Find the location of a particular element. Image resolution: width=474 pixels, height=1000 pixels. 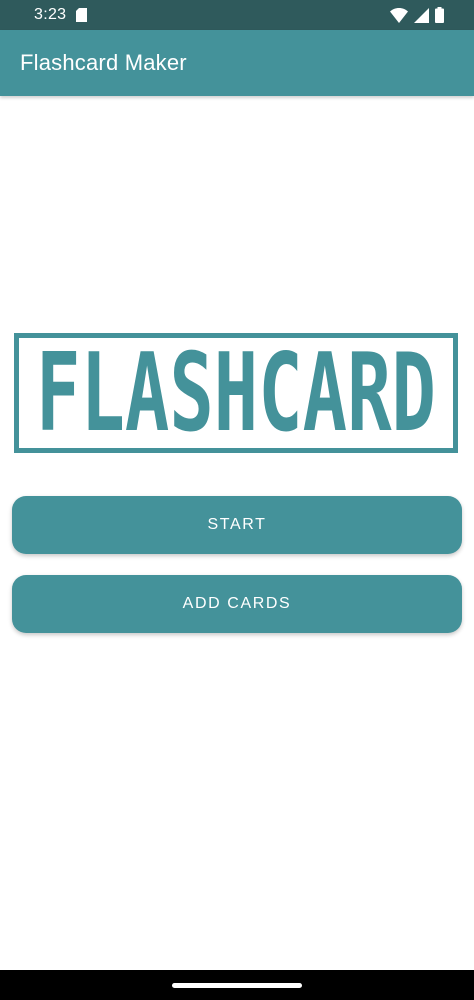

start-button: START is located at coordinates (237, 525).